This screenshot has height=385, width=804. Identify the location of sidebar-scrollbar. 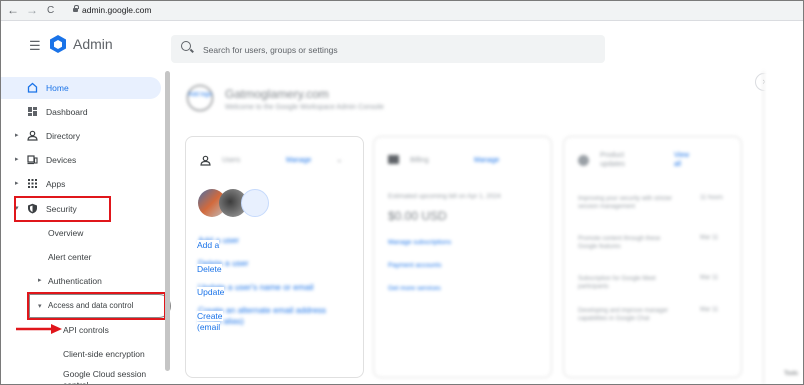
(167, 221).